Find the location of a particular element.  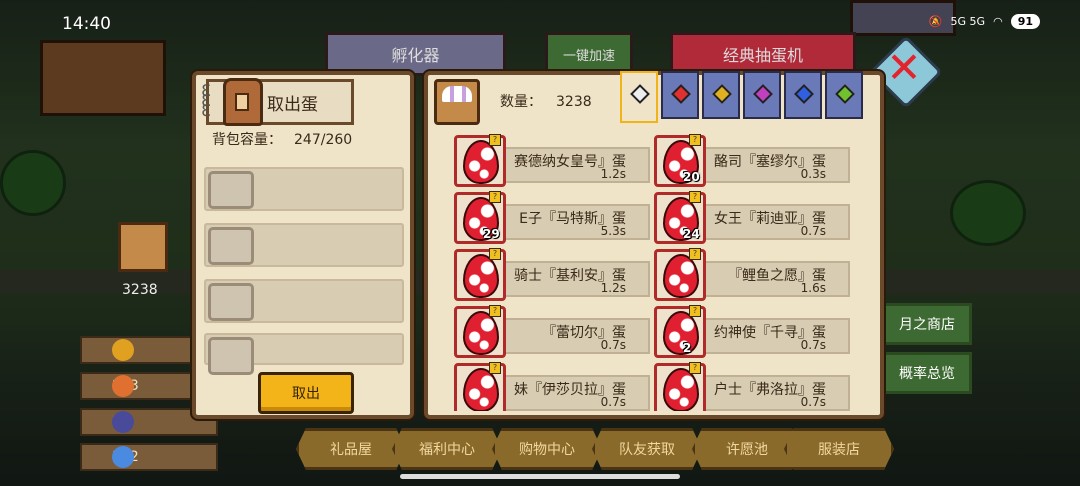

capacity-label: 背包容量： is located at coordinates (247, 140).